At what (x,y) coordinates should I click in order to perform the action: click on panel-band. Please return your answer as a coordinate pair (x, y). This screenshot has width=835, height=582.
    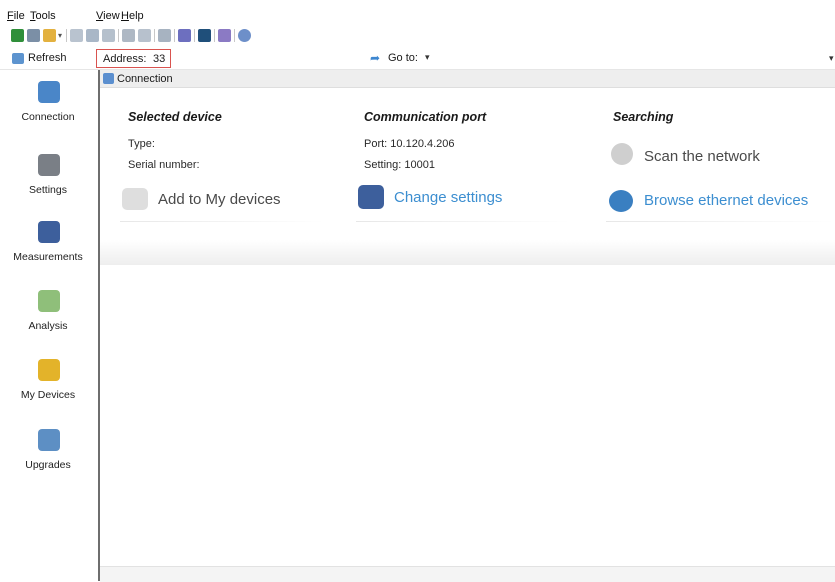
    Looking at the image, I should click on (467, 252).